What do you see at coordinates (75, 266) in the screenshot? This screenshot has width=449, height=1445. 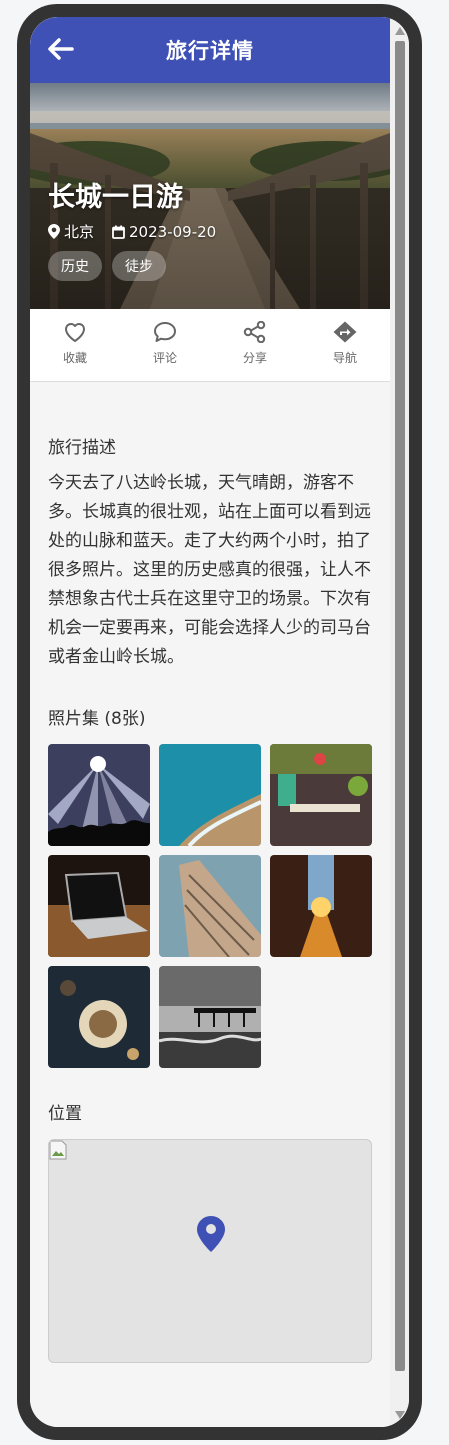 I see `tag-history: 历史` at bounding box center [75, 266].